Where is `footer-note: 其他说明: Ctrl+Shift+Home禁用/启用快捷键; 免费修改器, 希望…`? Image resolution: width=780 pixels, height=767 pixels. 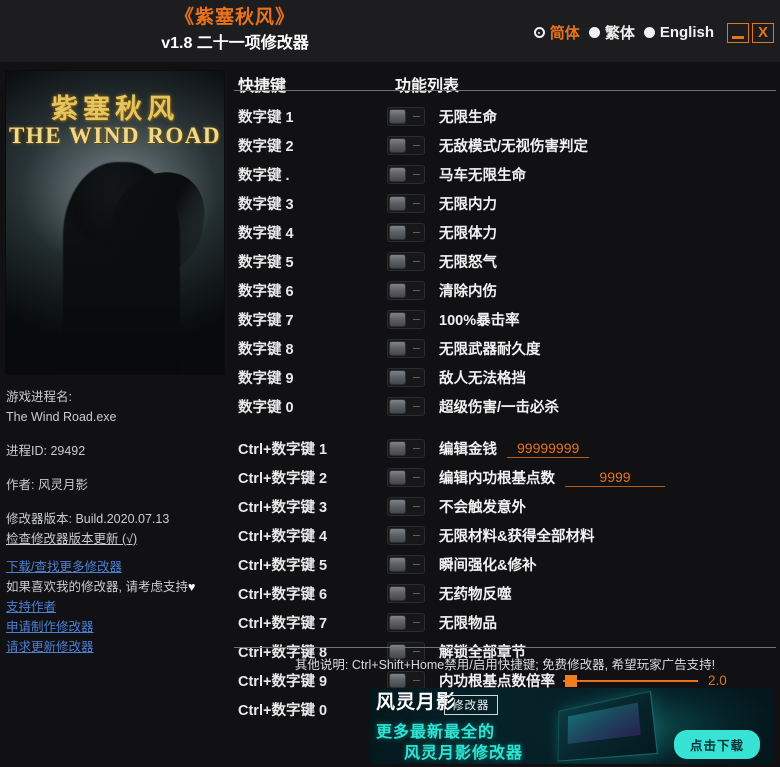
footer-note: 其他说明: Ctrl+Shift+Home禁用/启用快捷键; 免费修改器, 希望… is located at coordinates (505, 665).